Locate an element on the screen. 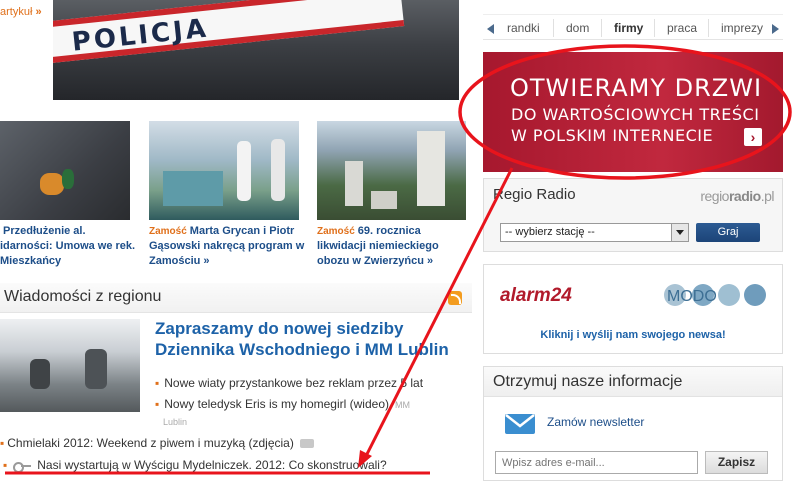 This screenshot has height=481, width=794. hero-image: POLICJA is located at coordinates (256, 50).